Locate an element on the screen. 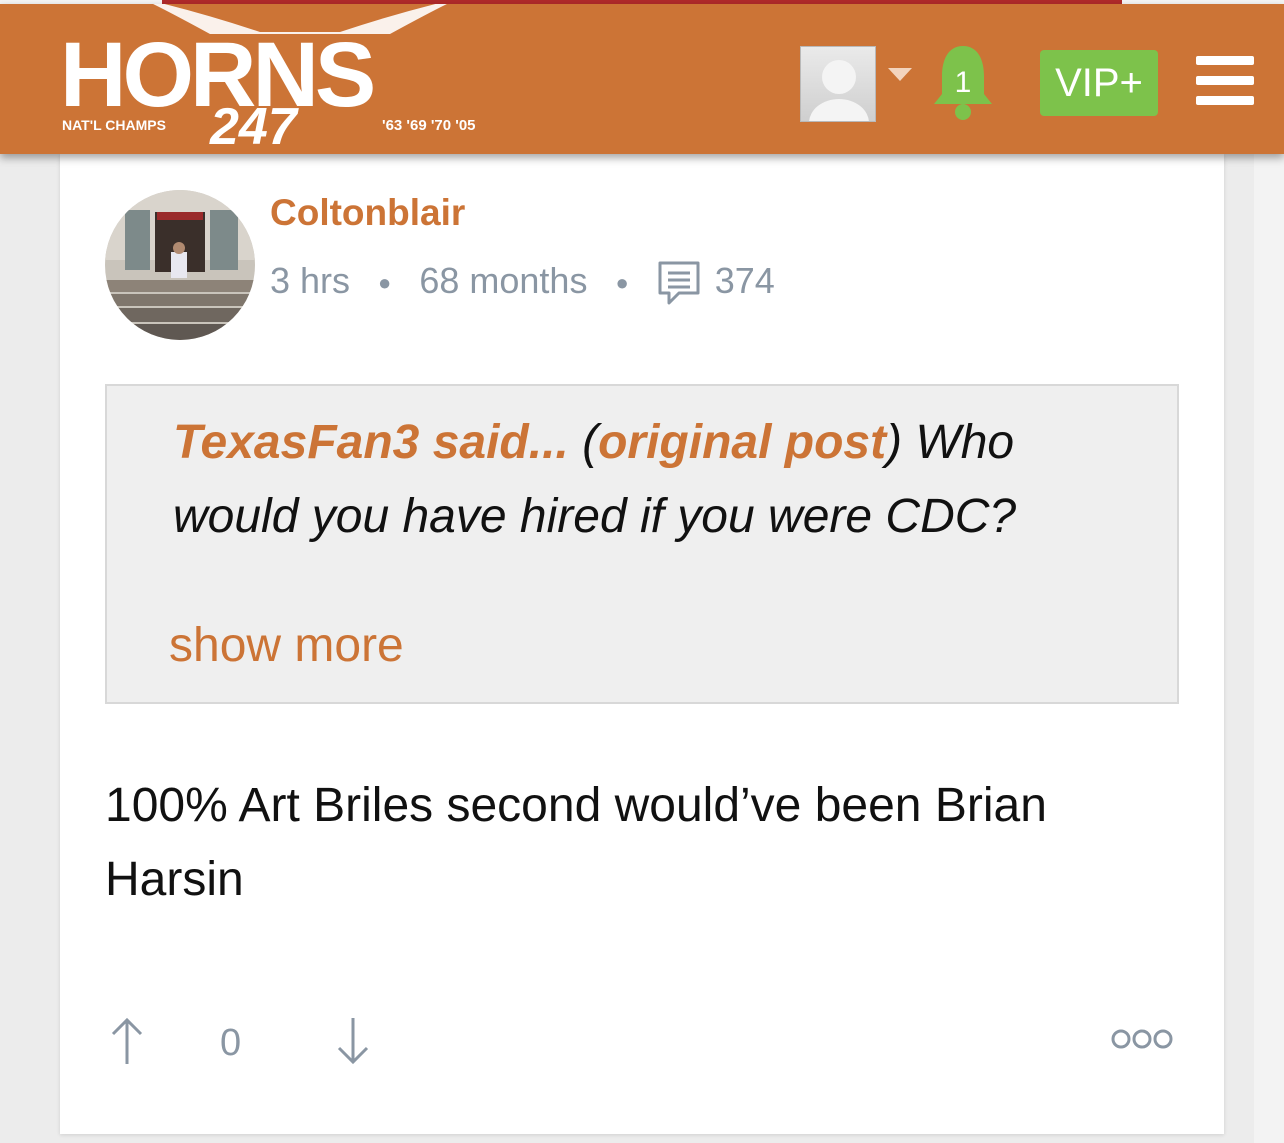  show-more-link: show more is located at coordinates (286, 645).